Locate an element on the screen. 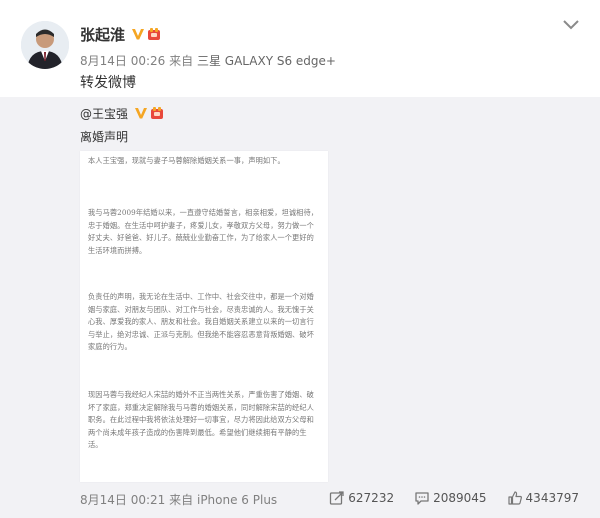 This screenshot has height=518, width=600. like-count: 4343797 is located at coordinates (552, 498).